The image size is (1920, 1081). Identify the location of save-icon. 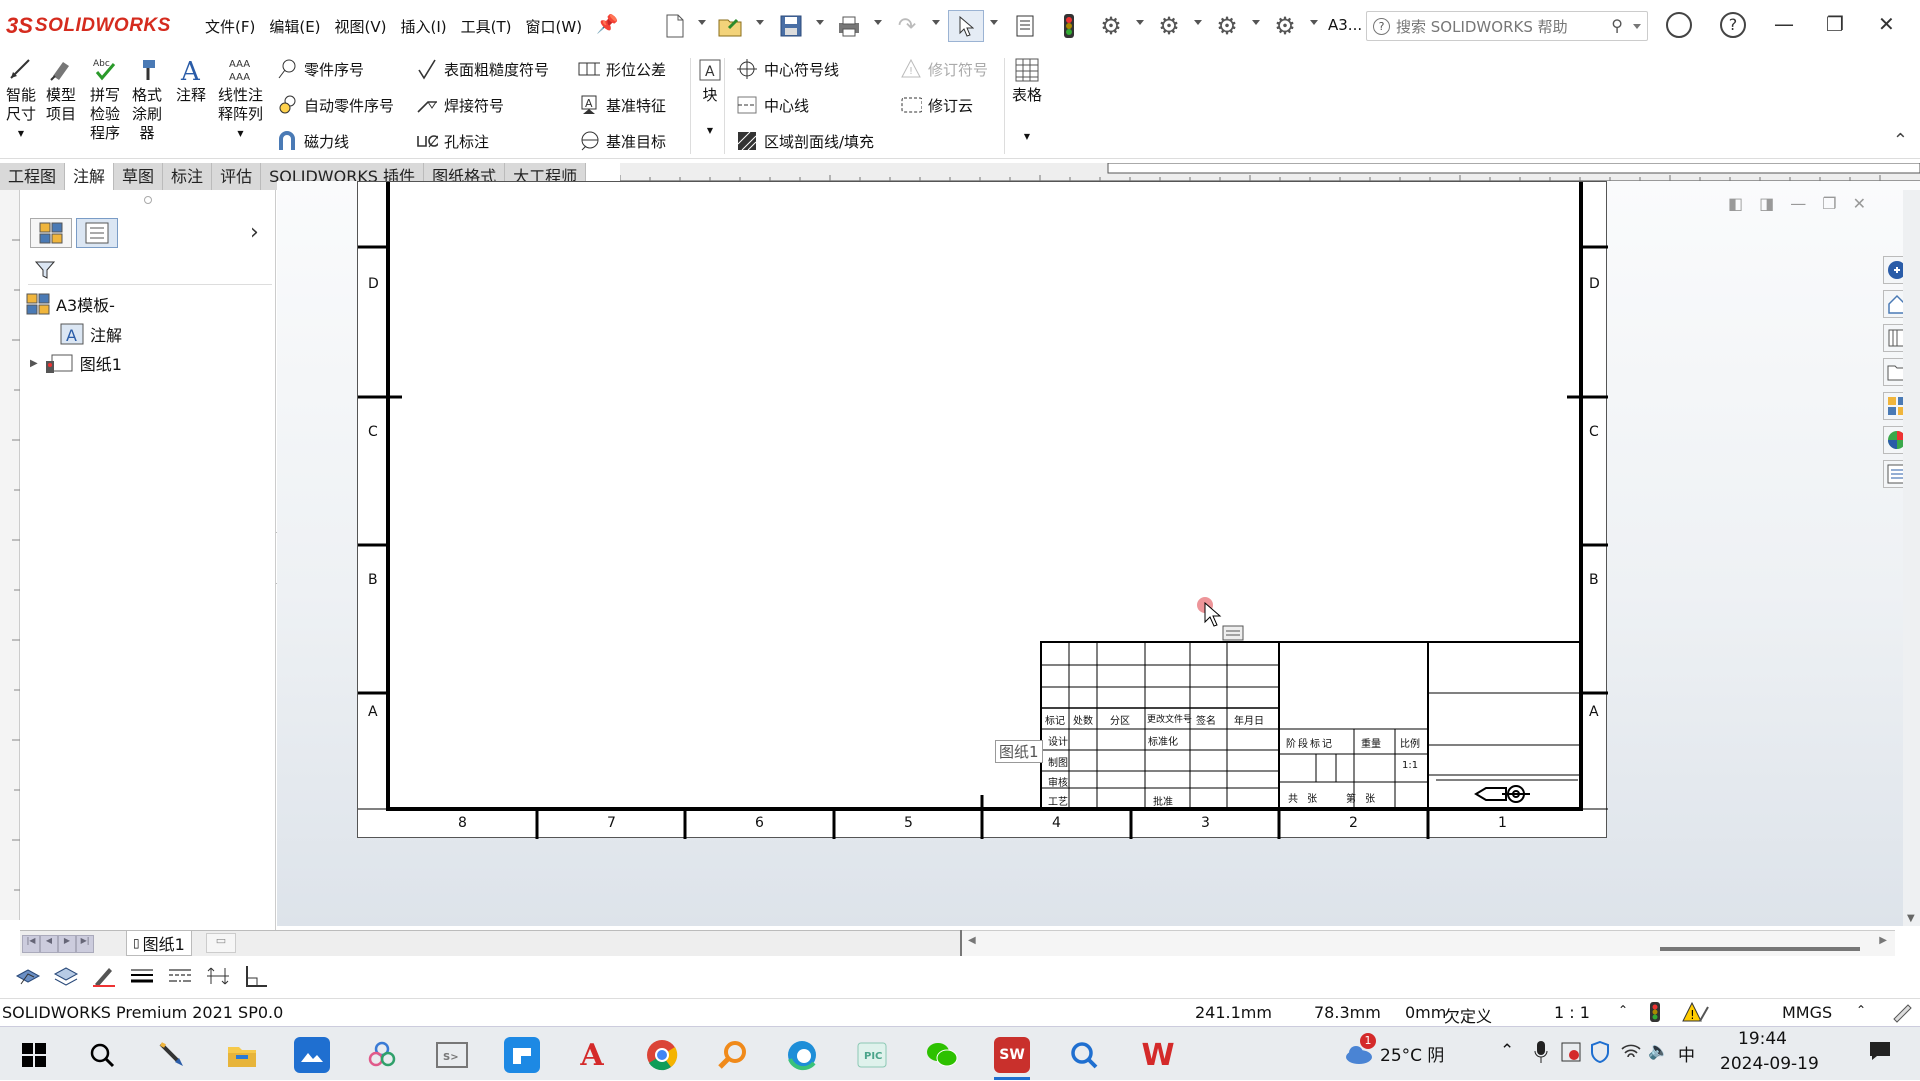
(791, 26).